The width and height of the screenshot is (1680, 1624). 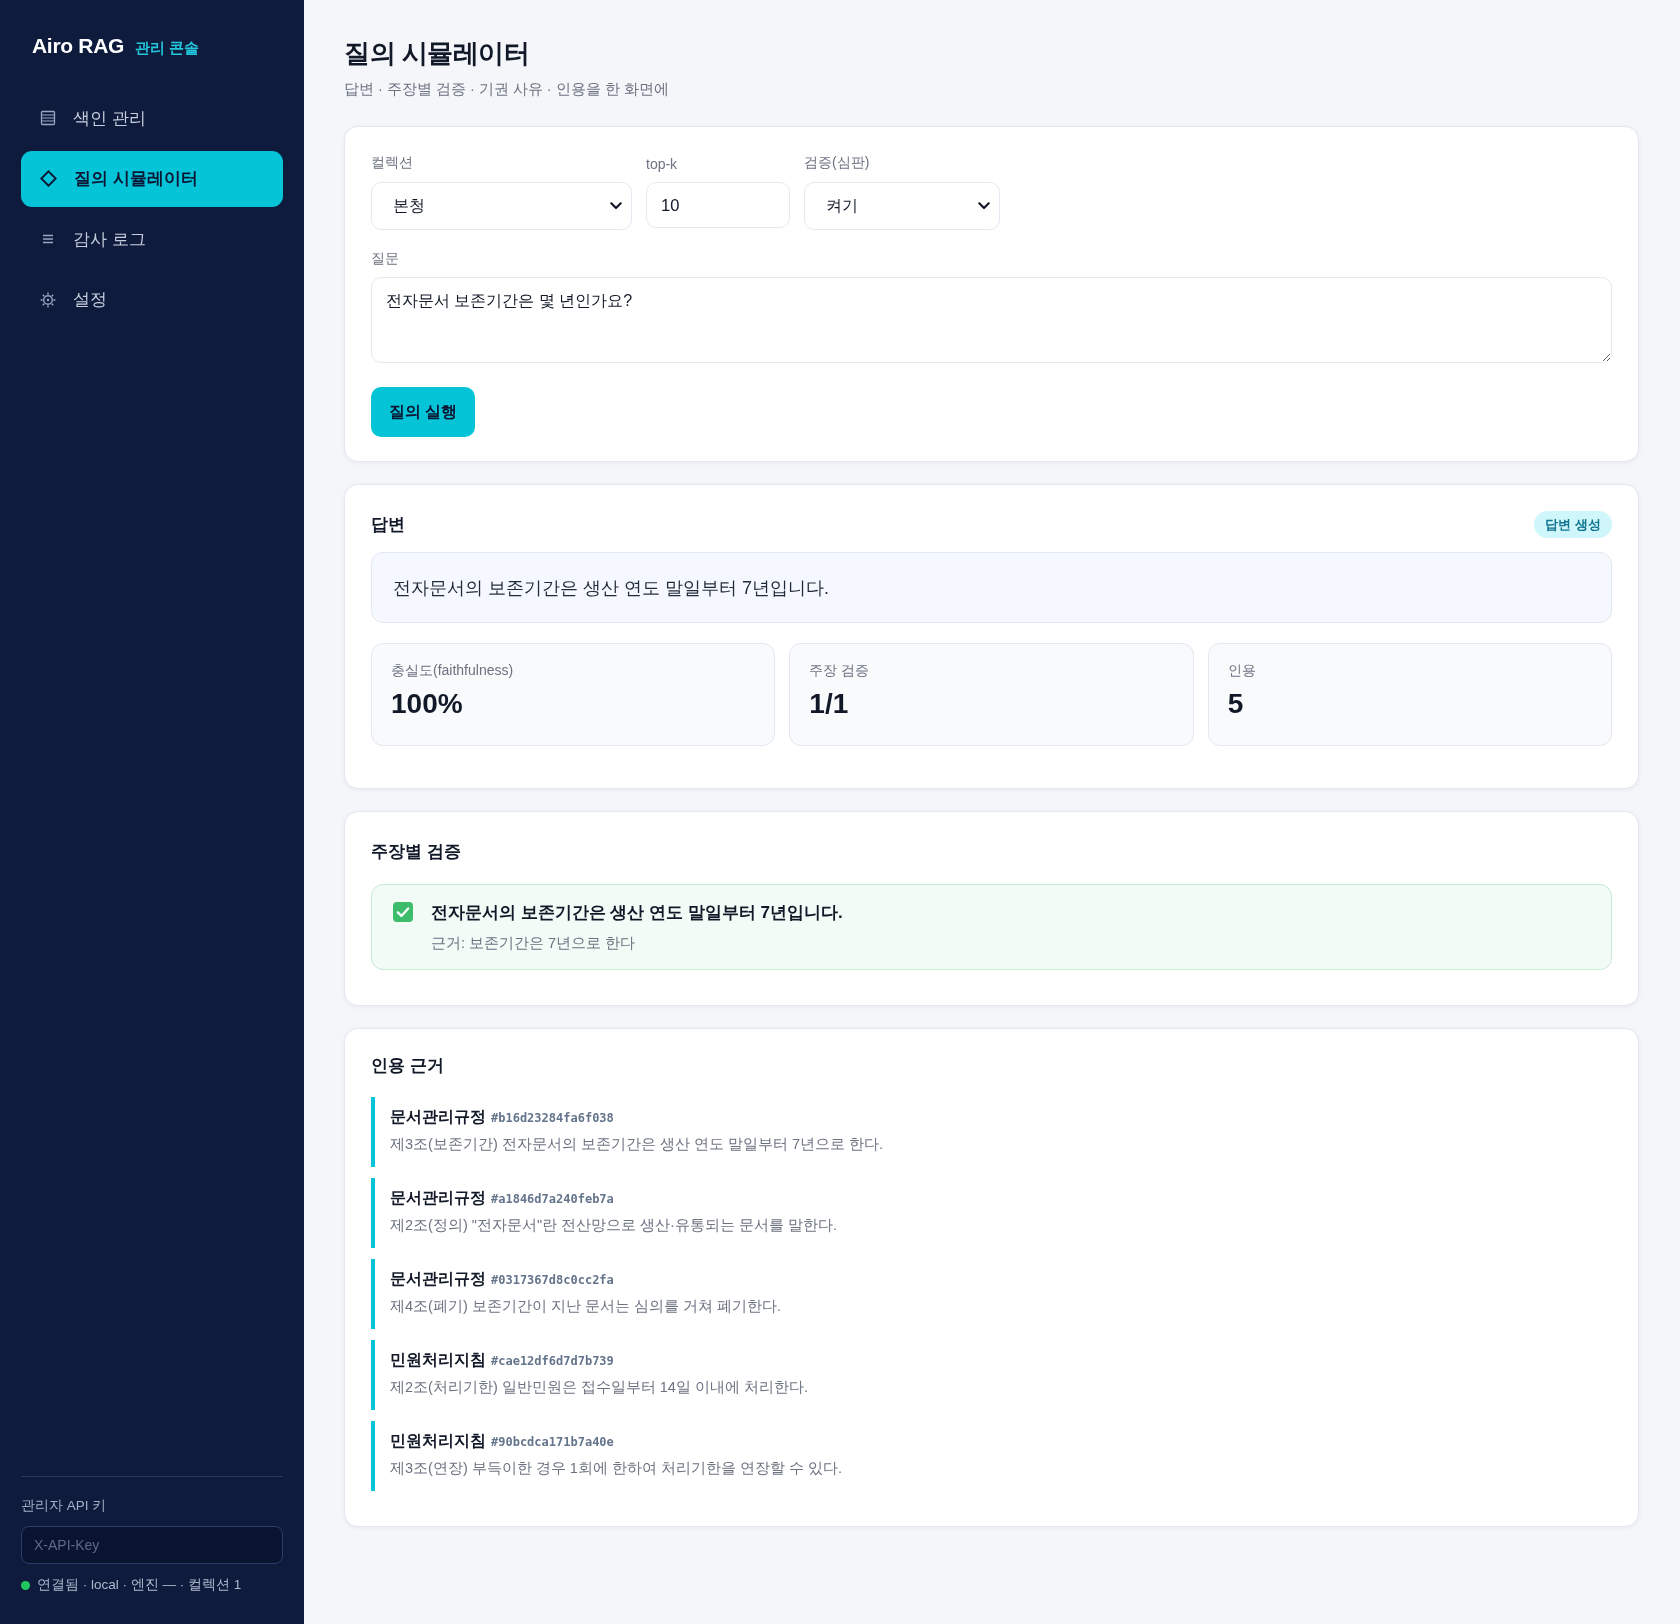 I want to click on citation-text: 제2조(정의) "전자문서"란 전산망으로 생산·유통되는 문서를 말한다., so click(x=614, y=1225).